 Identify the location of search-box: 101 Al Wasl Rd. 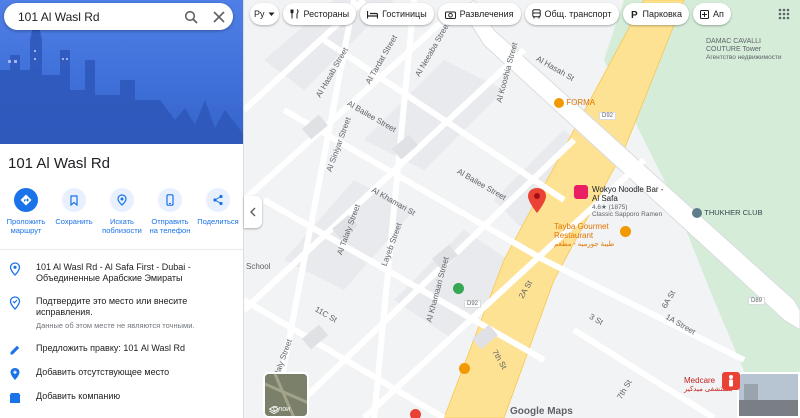
(118, 16).